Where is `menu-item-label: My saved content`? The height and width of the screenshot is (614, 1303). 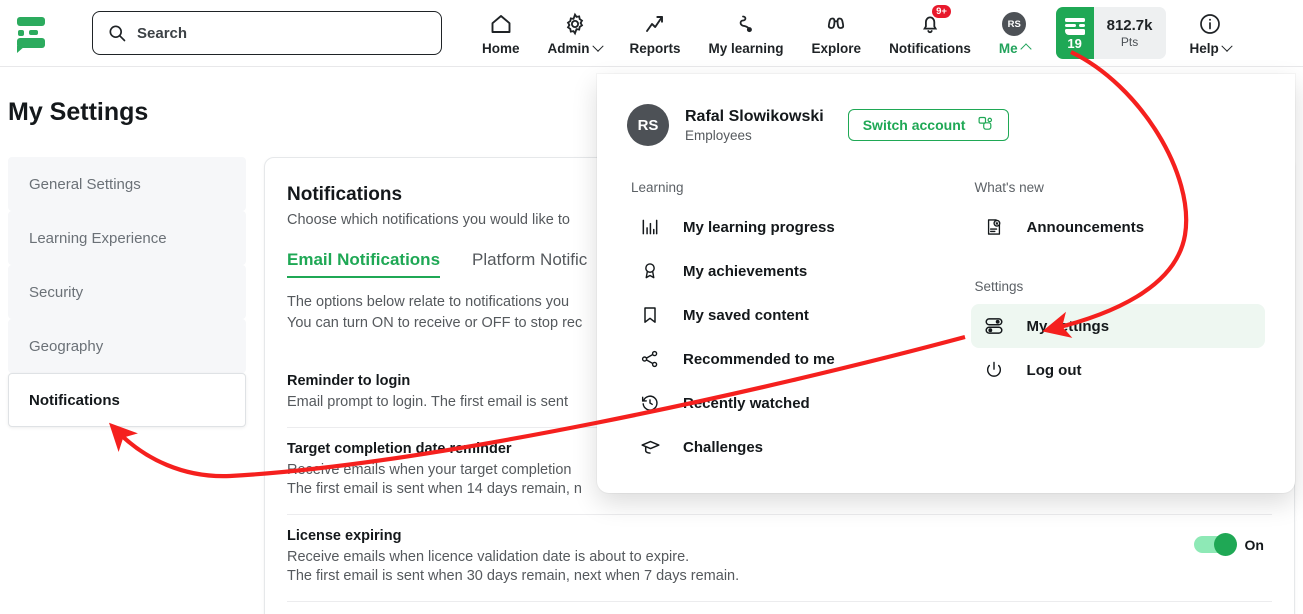 menu-item-label: My saved content is located at coordinates (746, 315).